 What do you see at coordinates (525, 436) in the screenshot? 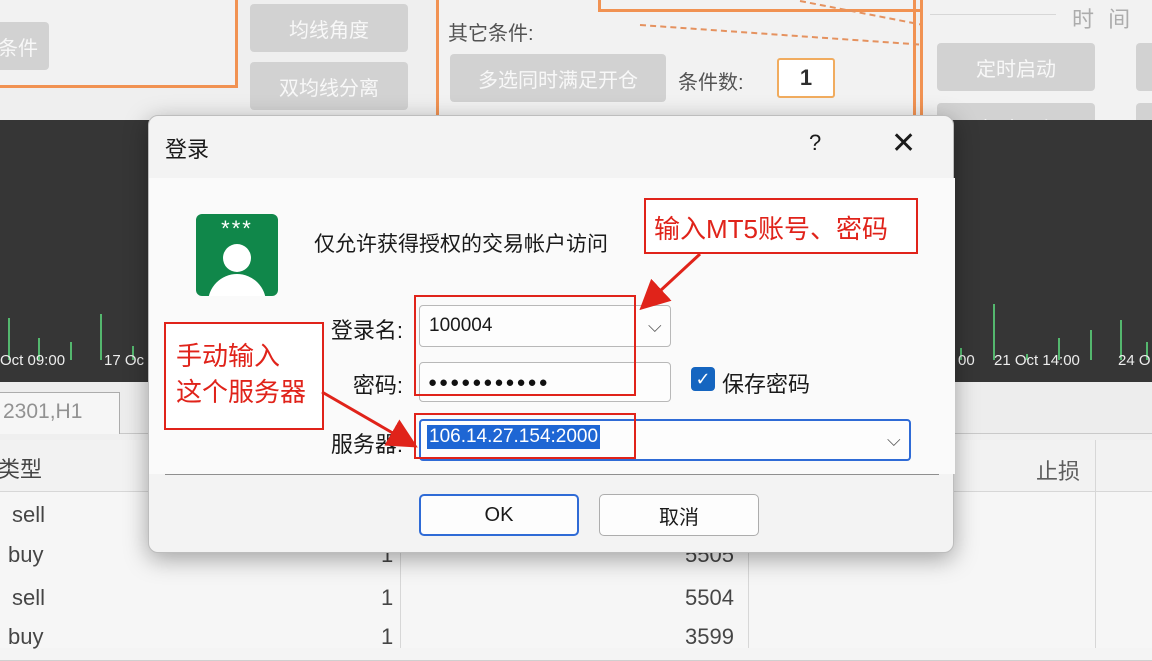
I see `annotation-highlight-server` at bounding box center [525, 436].